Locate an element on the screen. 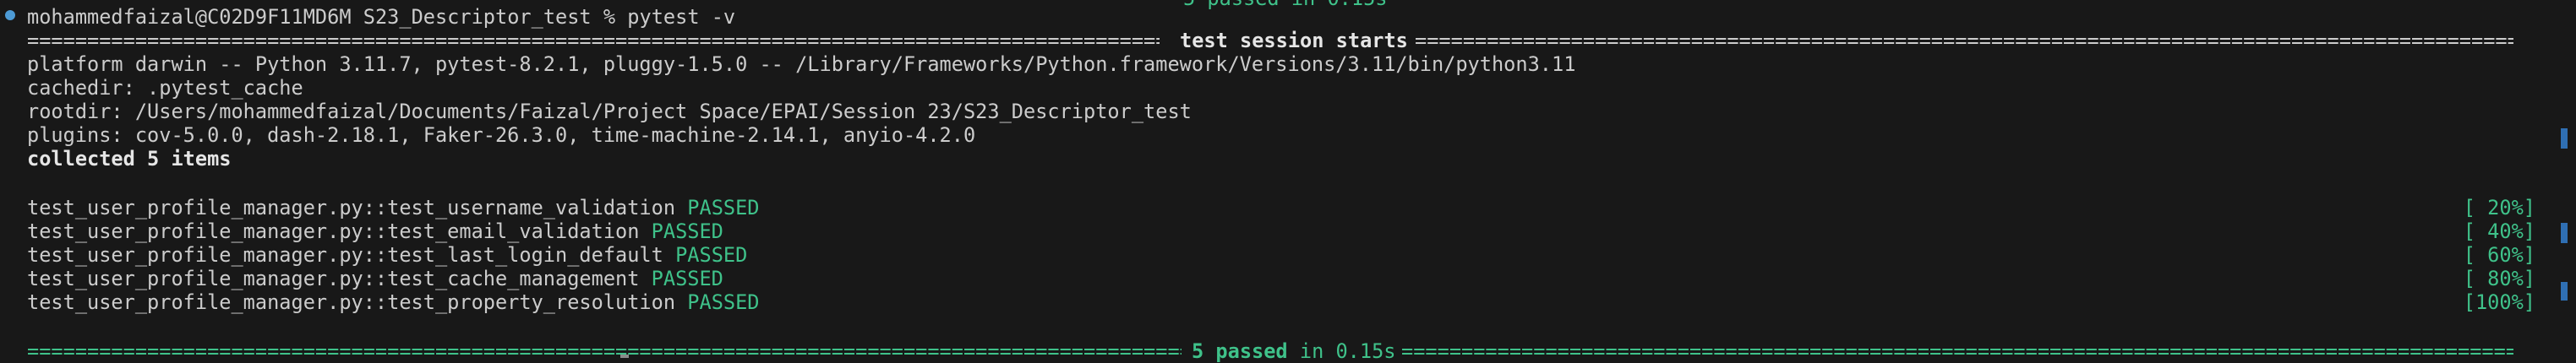  test-progress: [ 40%] is located at coordinates (2499, 231).